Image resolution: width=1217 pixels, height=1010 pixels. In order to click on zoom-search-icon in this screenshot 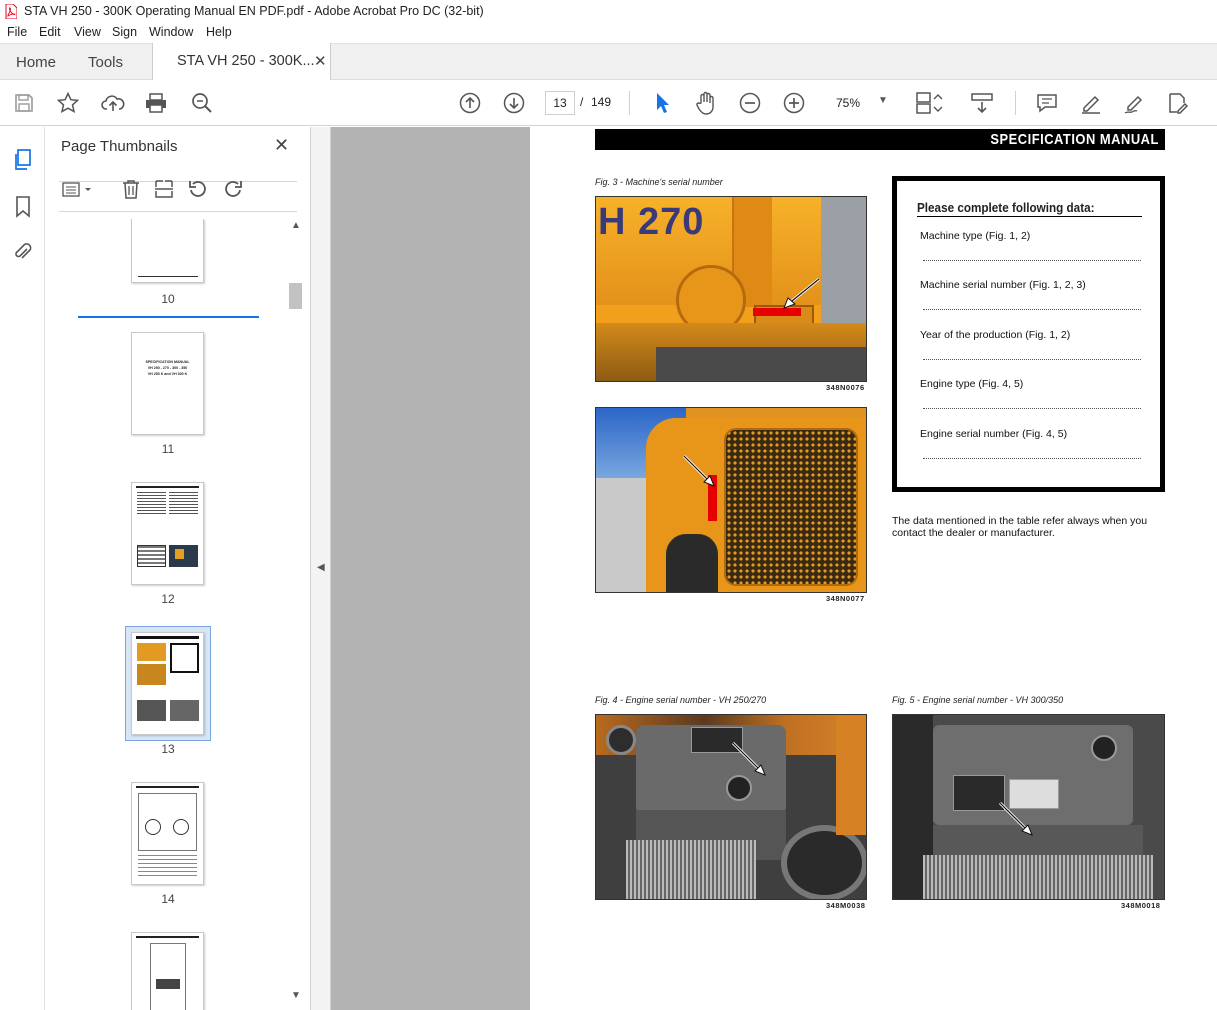, I will do `click(202, 103)`.